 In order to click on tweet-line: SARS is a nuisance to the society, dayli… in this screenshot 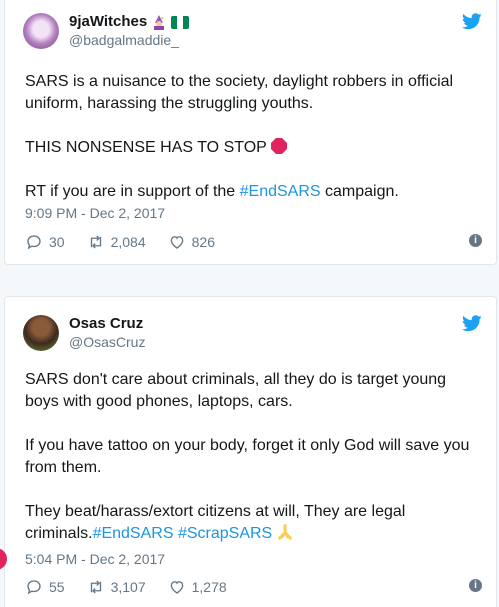, I will do `click(239, 92)`.